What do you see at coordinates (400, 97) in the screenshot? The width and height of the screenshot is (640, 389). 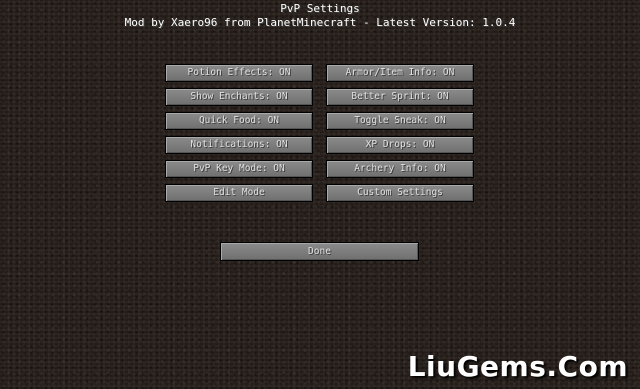 I see `better-sprint-toggle: Better Sprint: ON` at bounding box center [400, 97].